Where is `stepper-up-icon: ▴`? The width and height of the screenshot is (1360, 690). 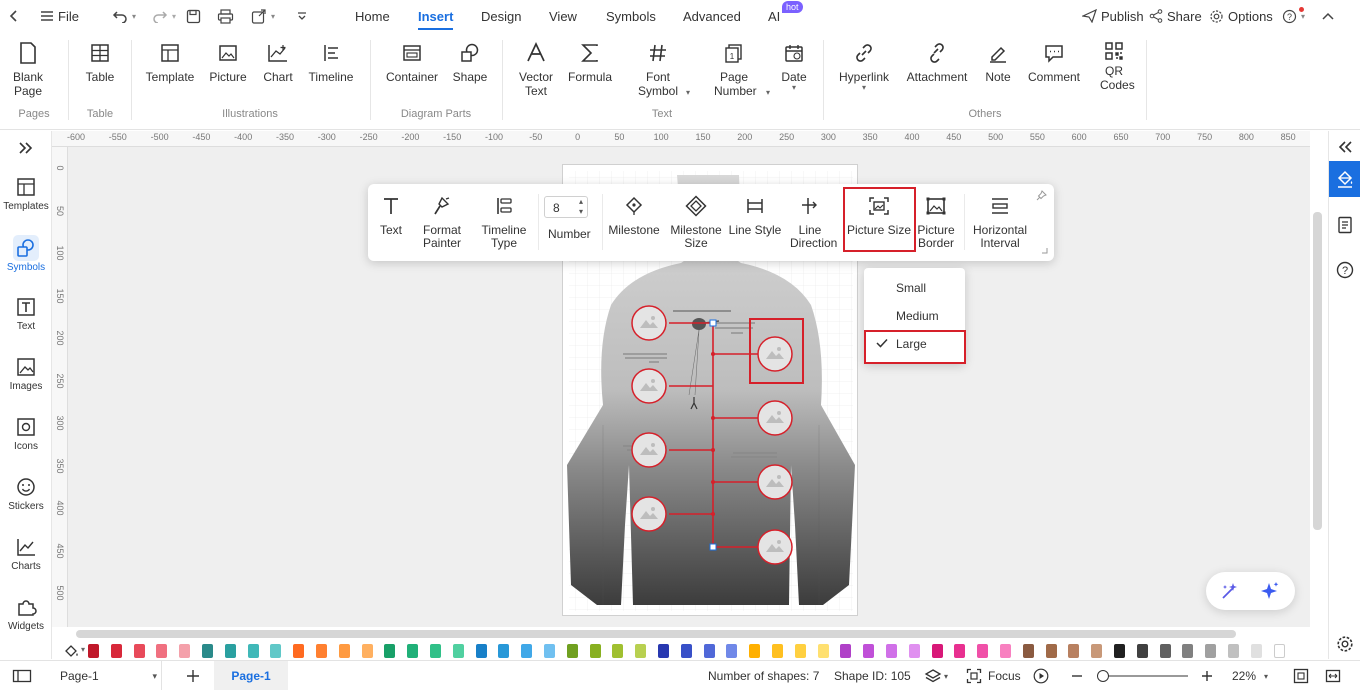
stepper-up-icon: ▴ is located at coordinates (581, 202).